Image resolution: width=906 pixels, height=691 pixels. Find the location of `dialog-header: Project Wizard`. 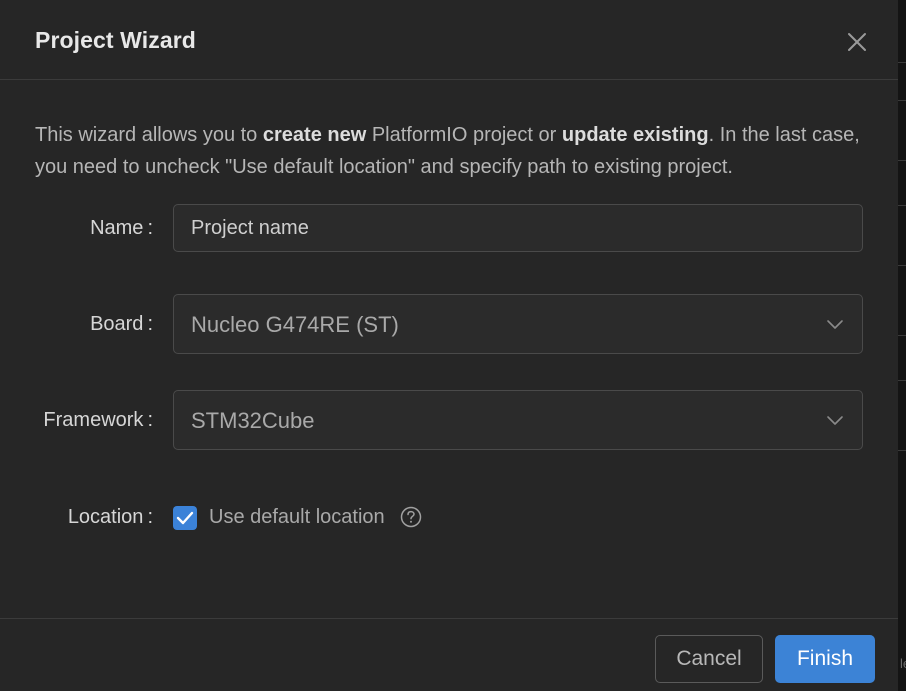

dialog-header: Project Wizard is located at coordinates (449, 40).